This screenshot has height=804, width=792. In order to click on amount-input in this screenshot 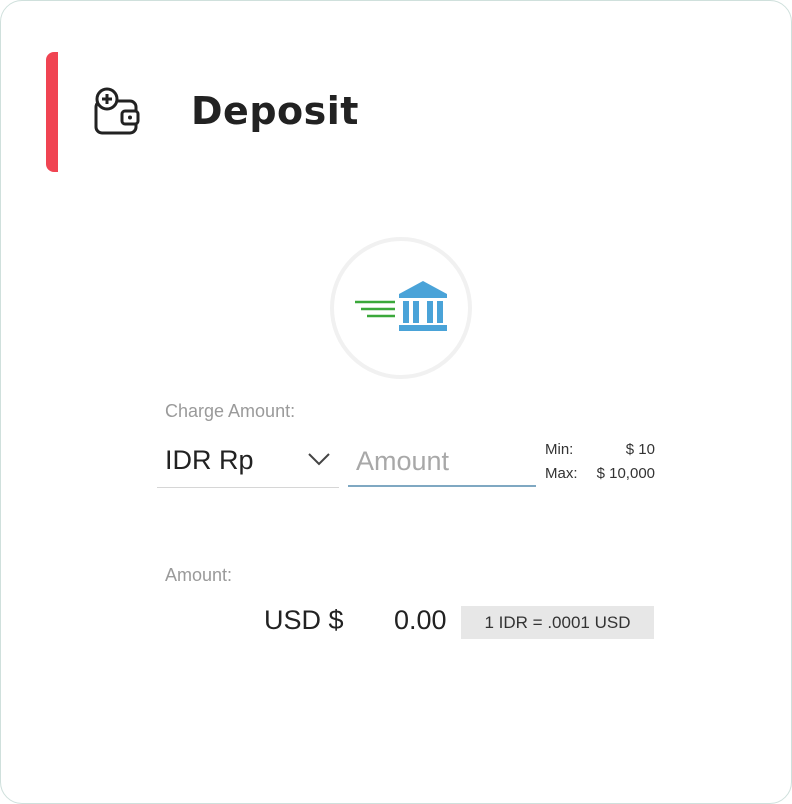, I will do `click(442, 462)`.